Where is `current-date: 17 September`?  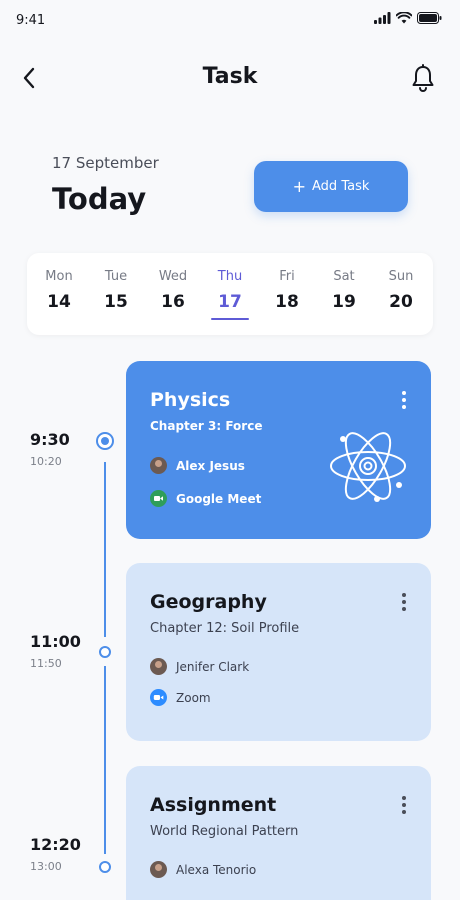 current-date: 17 September is located at coordinates (105, 163).